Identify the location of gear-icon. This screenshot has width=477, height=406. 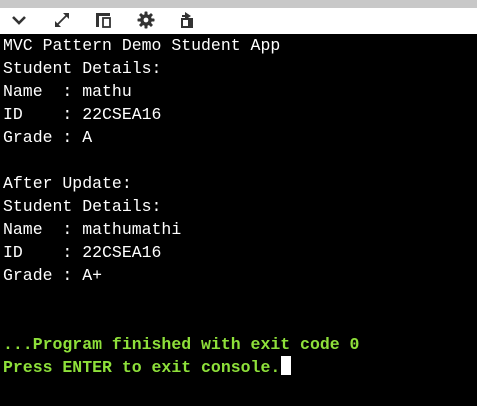
(146, 20).